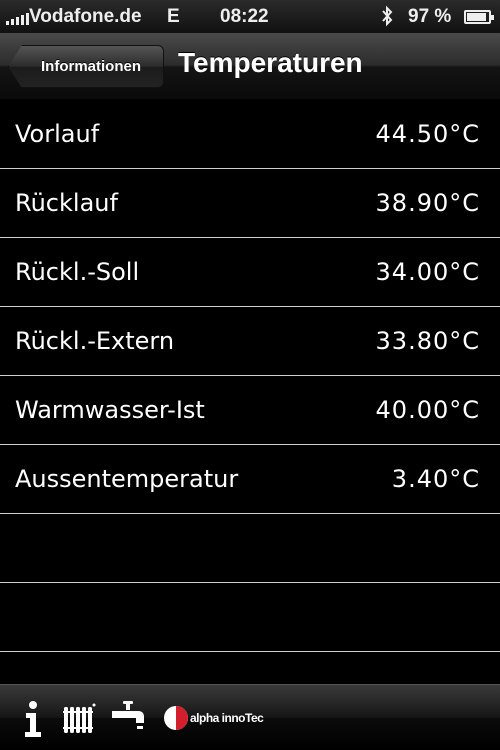  What do you see at coordinates (244, 16) in the screenshot?
I see `status-time: 08:22` at bounding box center [244, 16].